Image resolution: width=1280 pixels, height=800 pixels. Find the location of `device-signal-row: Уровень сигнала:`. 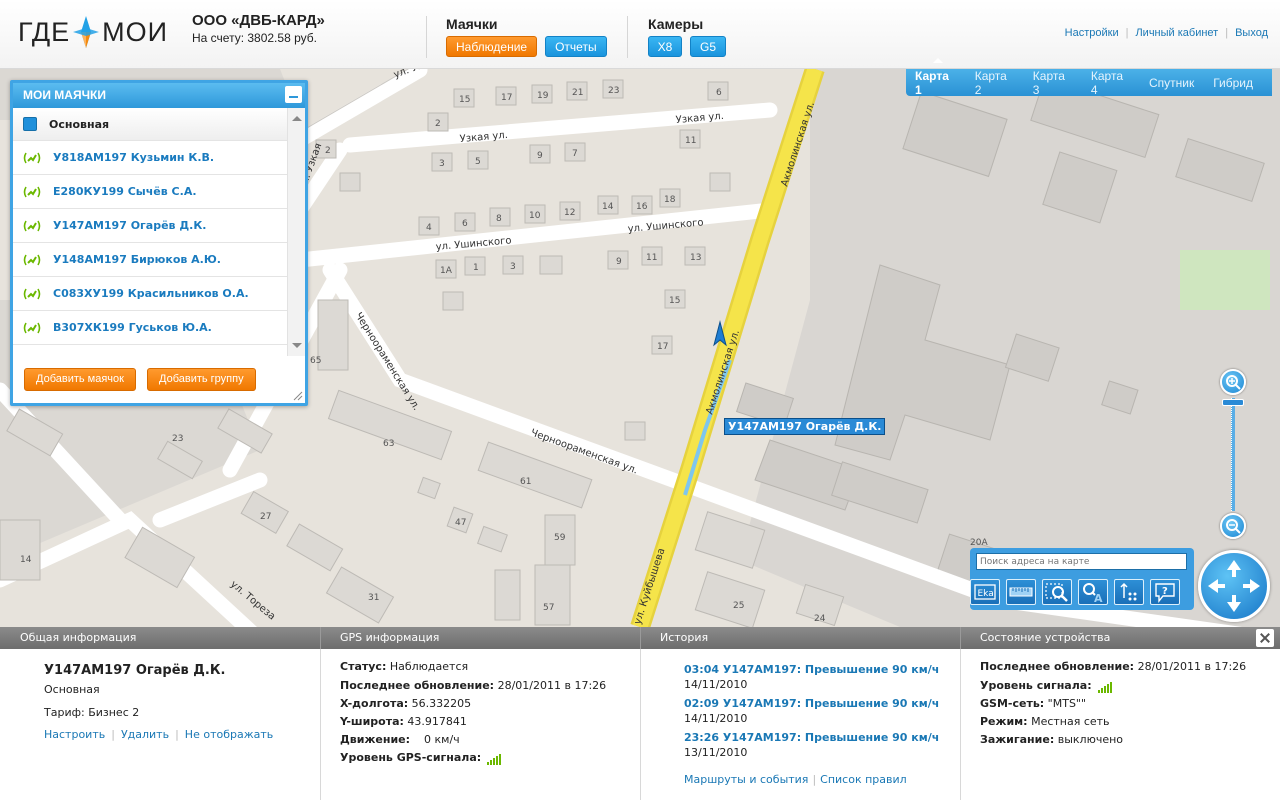

device-signal-row: Уровень сигнала: is located at coordinates (1046, 686).